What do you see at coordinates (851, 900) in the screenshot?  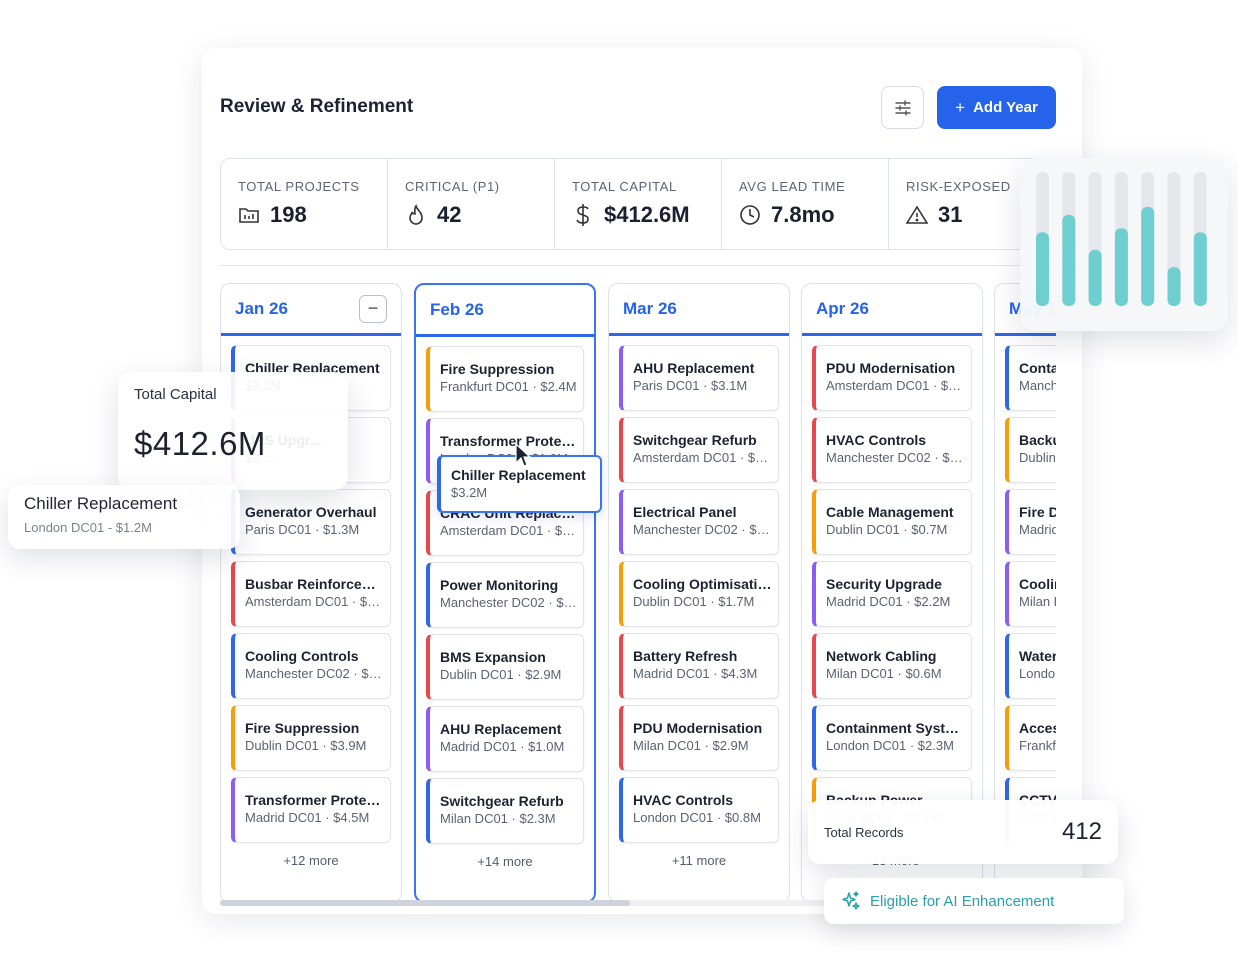 I see `sparkle-icon` at bounding box center [851, 900].